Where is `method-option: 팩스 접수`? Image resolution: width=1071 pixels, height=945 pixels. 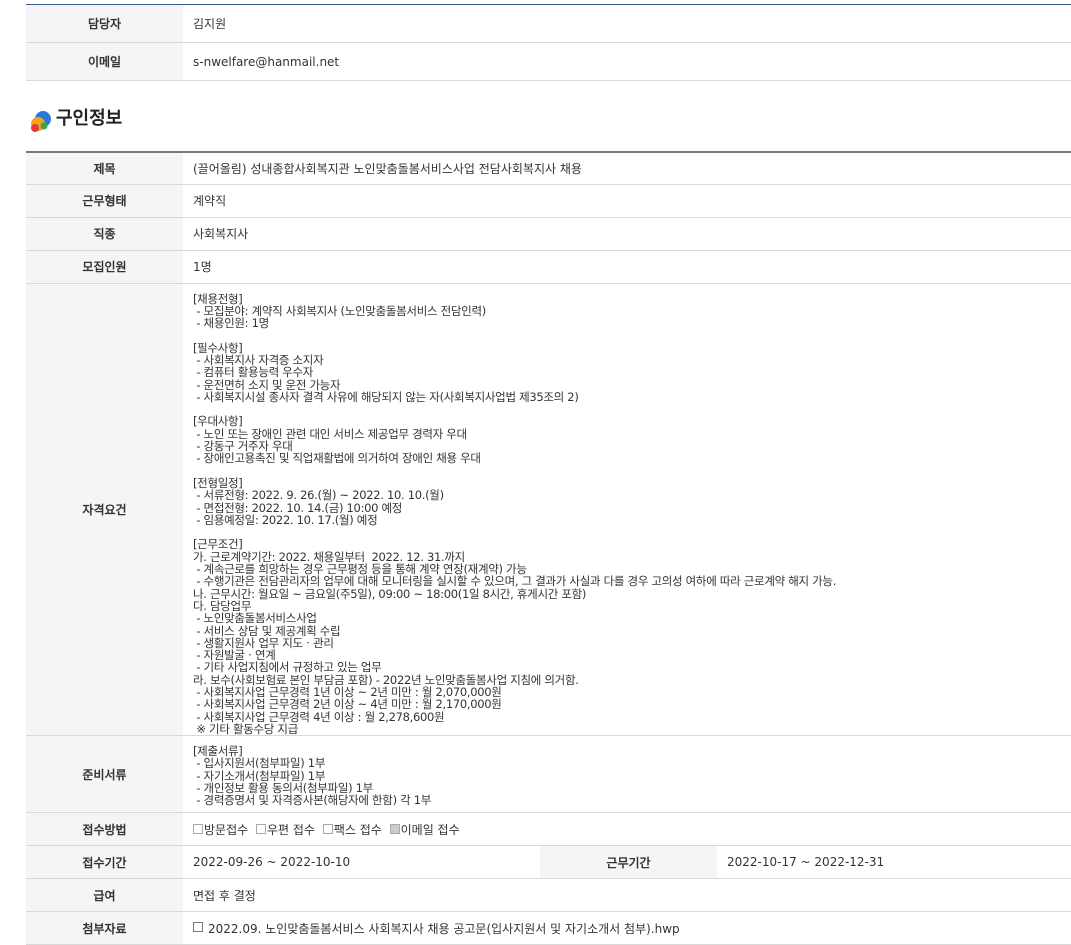 method-option: 팩스 접수 is located at coordinates (352, 829).